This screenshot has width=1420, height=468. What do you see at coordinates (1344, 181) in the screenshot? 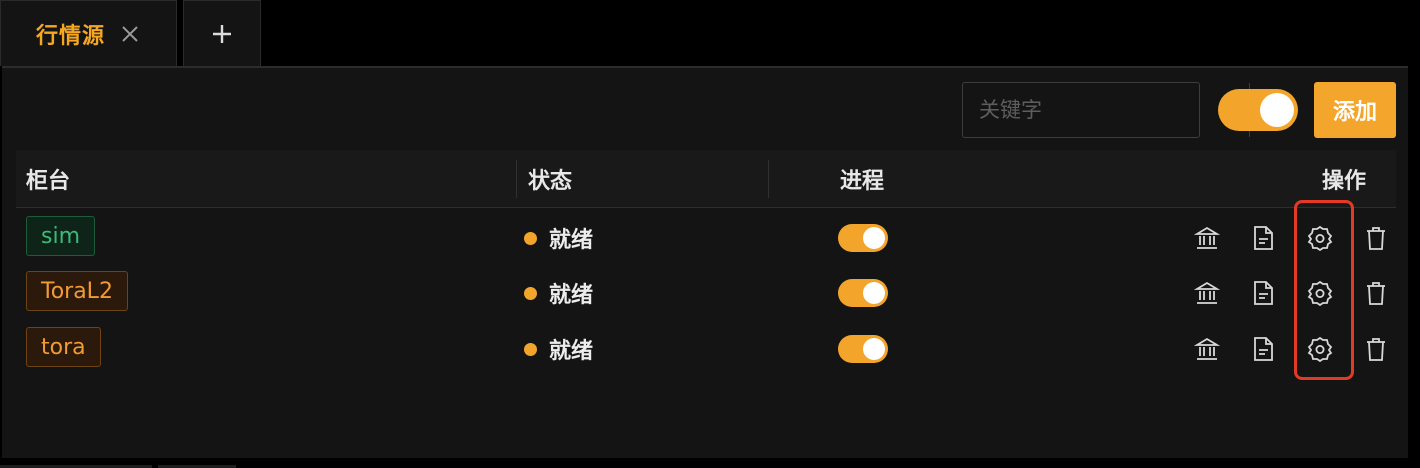
I see `column-header-actions: 操作` at bounding box center [1344, 181].